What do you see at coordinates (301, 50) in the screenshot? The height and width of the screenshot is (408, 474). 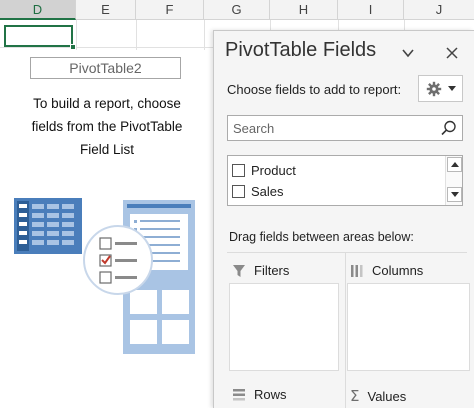 I see `pane-title: PivotTable Fields` at bounding box center [301, 50].